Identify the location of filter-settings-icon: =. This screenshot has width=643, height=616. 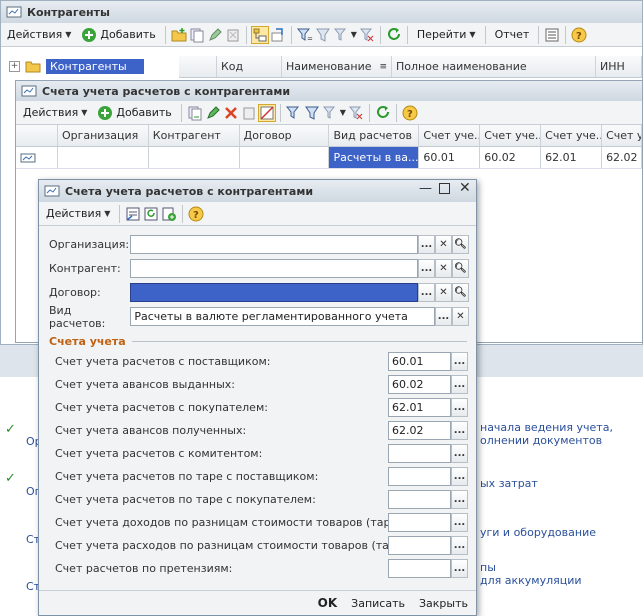
(304, 35).